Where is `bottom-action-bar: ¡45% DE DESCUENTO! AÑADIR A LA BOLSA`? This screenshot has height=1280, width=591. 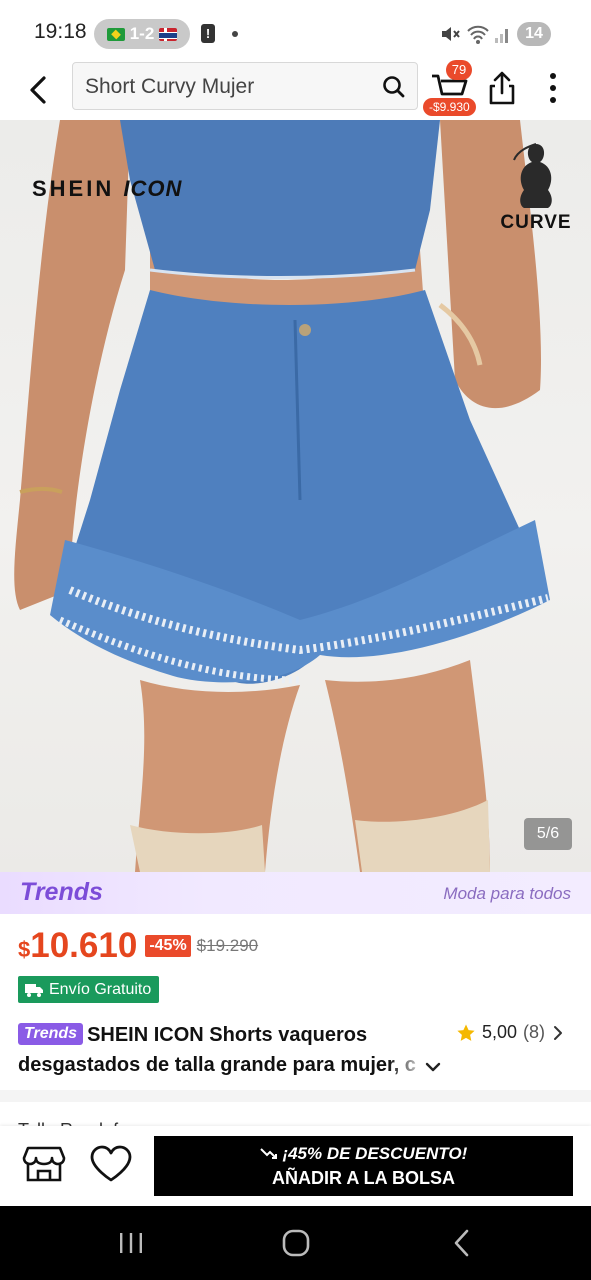 bottom-action-bar: ¡45% DE DESCUENTO! AÑADIR A LA BOLSA is located at coordinates (295, 1166).